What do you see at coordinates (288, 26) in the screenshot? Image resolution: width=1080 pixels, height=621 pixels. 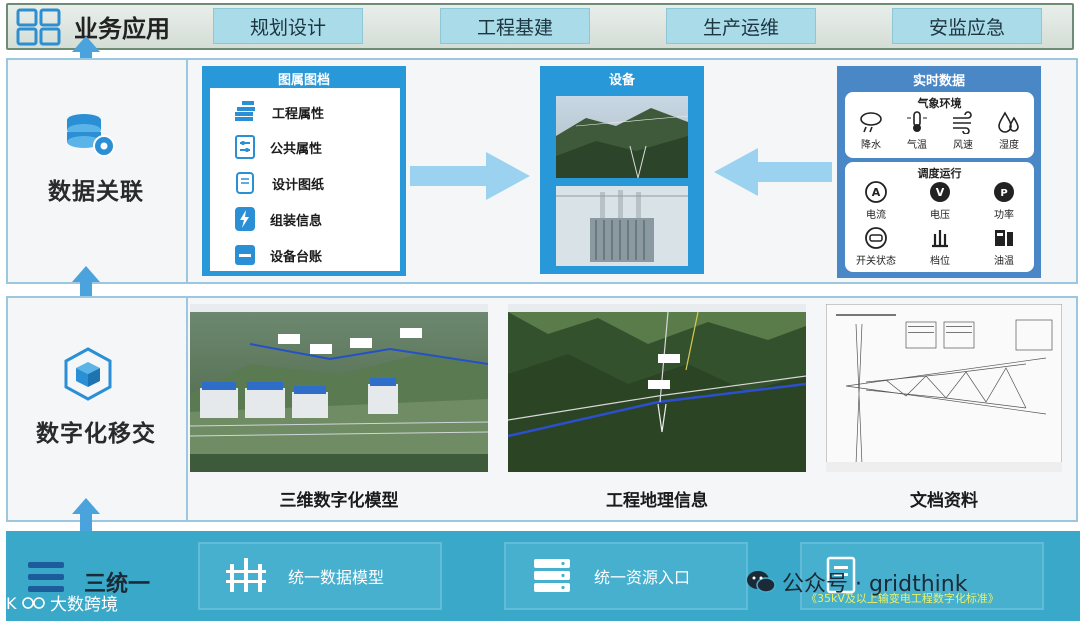 I see `tab-planning-design: 规划设计` at bounding box center [288, 26].